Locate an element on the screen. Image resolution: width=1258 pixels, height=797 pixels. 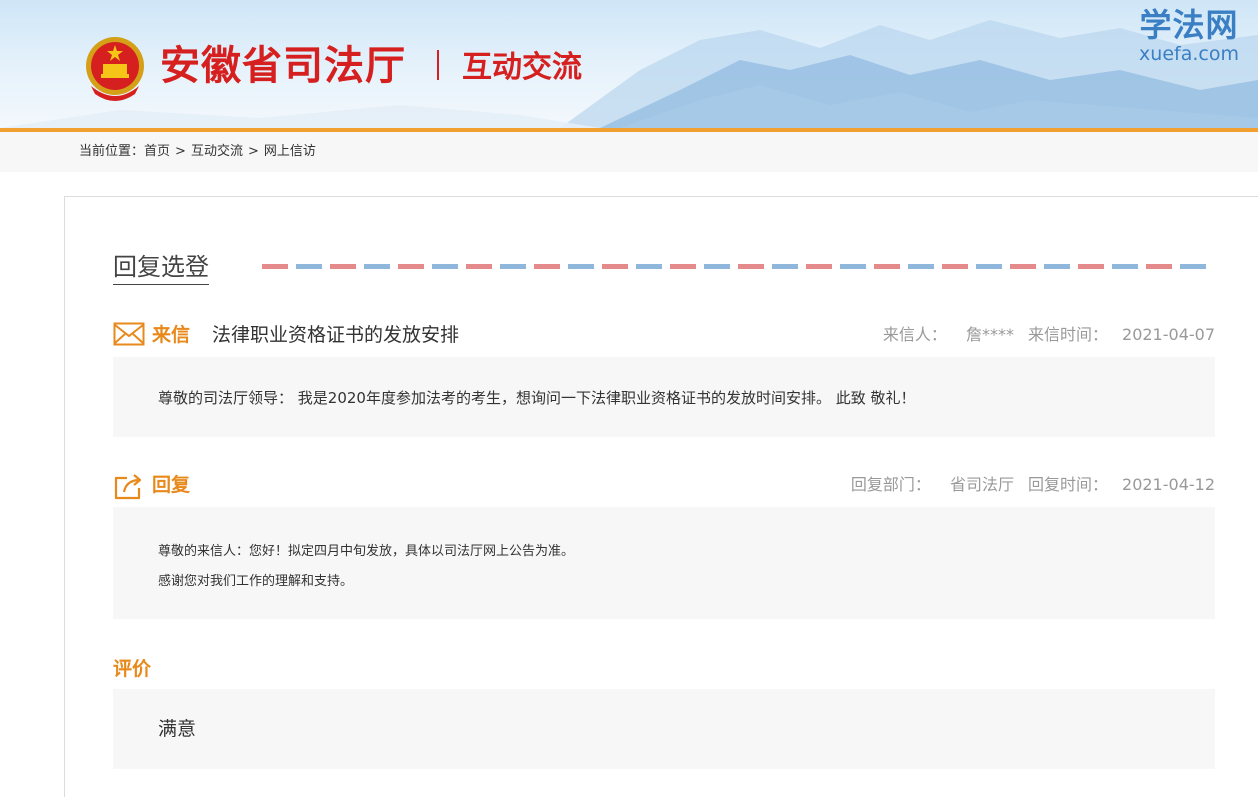
xuefa-logo: 学法网 xuefa.com is located at coordinates (1189, 35).